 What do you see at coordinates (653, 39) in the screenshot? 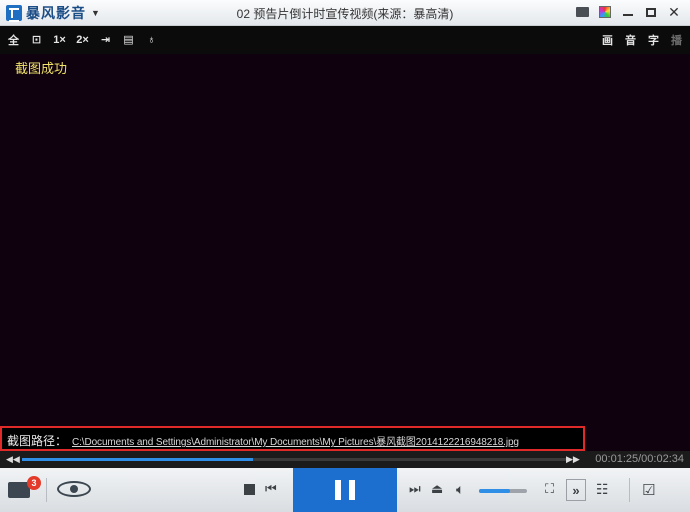
I see `subtitle-button: 字` at bounding box center [653, 39].